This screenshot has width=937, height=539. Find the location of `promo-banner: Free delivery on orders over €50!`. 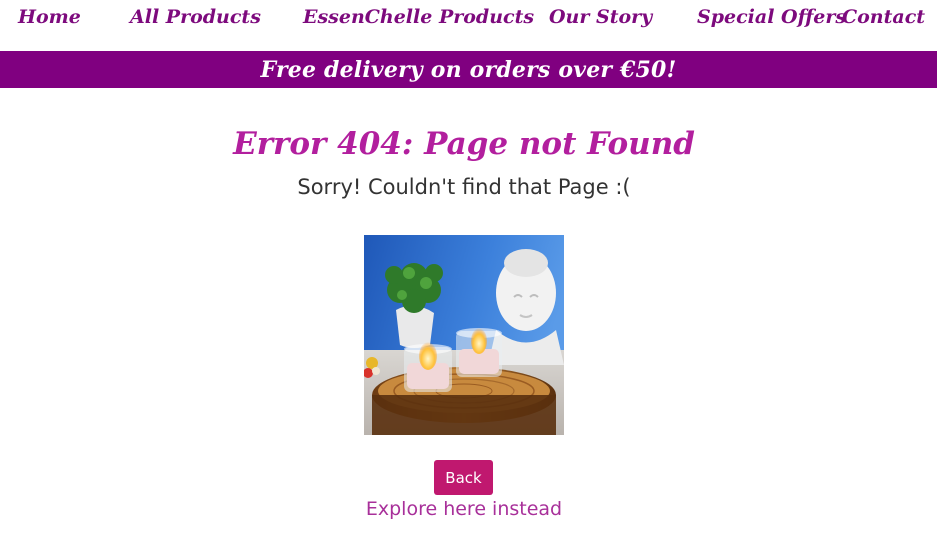

promo-banner: Free delivery on orders over €50! is located at coordinates (468, 69).